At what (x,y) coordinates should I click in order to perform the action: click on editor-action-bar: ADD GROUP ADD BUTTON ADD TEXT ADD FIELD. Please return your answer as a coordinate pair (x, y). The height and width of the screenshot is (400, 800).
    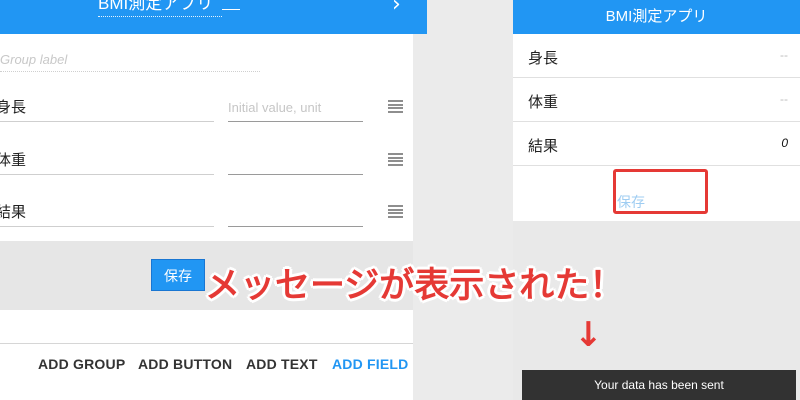
    Looking at the image, I should click on (206, 355).